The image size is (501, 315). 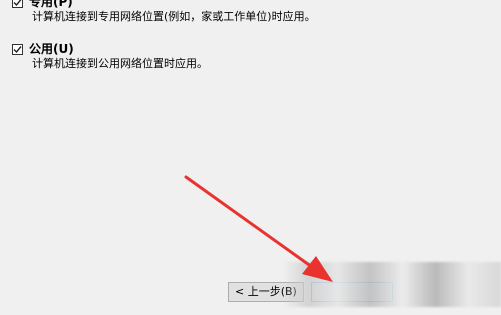 I want to click on option-private: 专用(P) 计算机连接到专用网络位置(例如，家或工作单位)时应用。, so click(x=164, y=12).